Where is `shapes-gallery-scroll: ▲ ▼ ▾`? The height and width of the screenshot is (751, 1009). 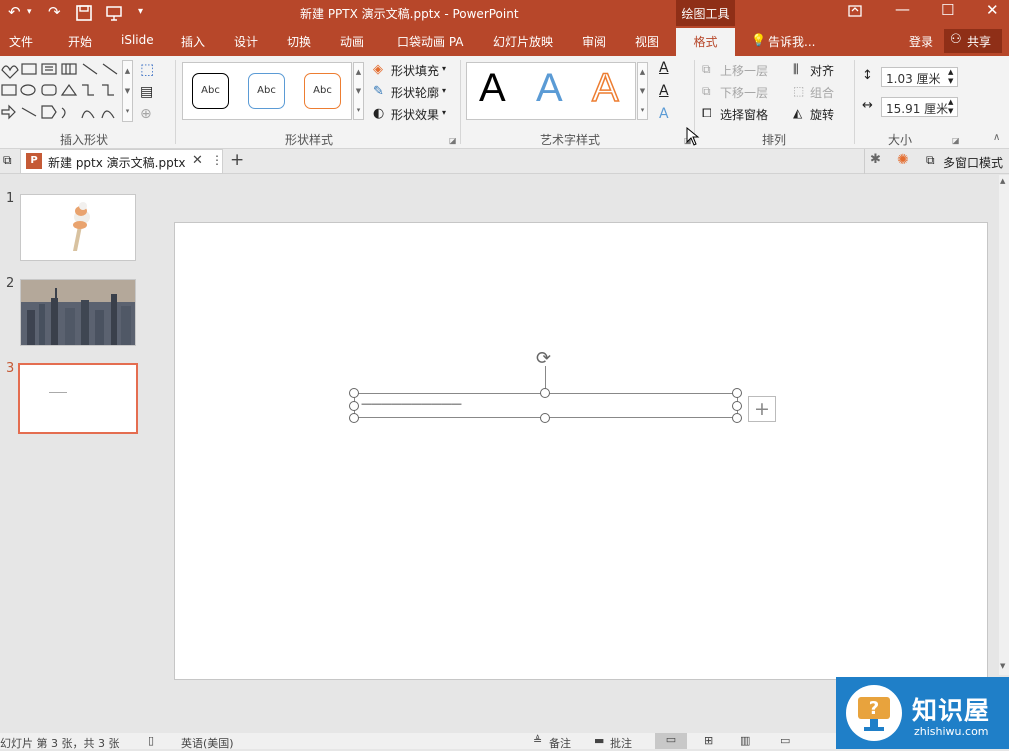
shapes-gallery-scroll: ▲ ▼ ▾ is located at coordinates (127, 91).